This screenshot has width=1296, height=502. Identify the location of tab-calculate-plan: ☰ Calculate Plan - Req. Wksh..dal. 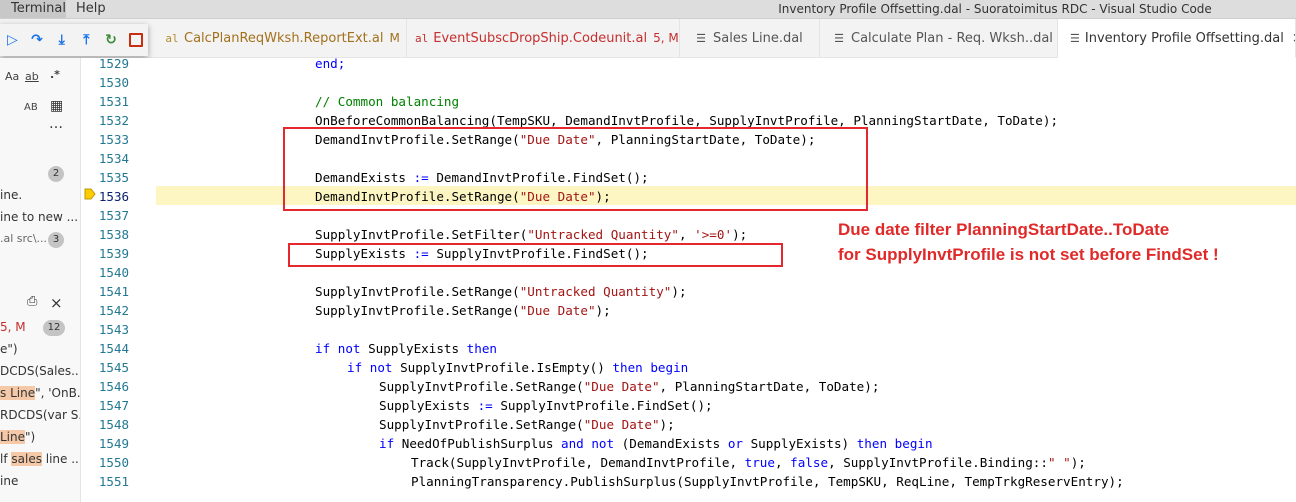
(939, 38).